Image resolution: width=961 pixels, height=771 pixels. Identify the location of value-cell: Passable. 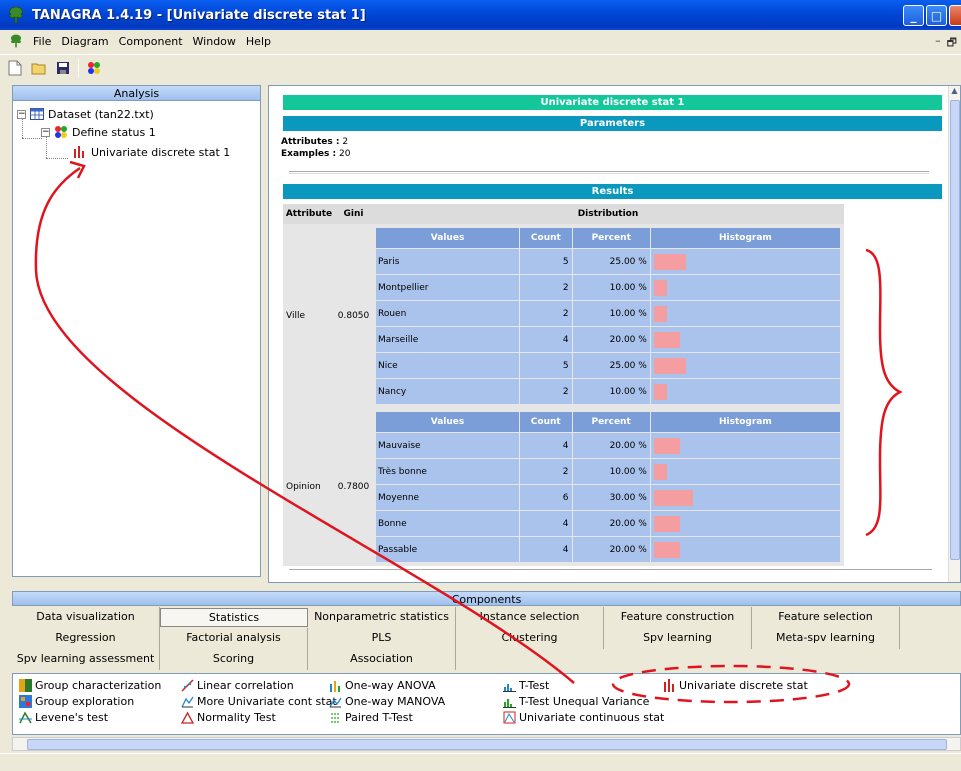
(447, 549).